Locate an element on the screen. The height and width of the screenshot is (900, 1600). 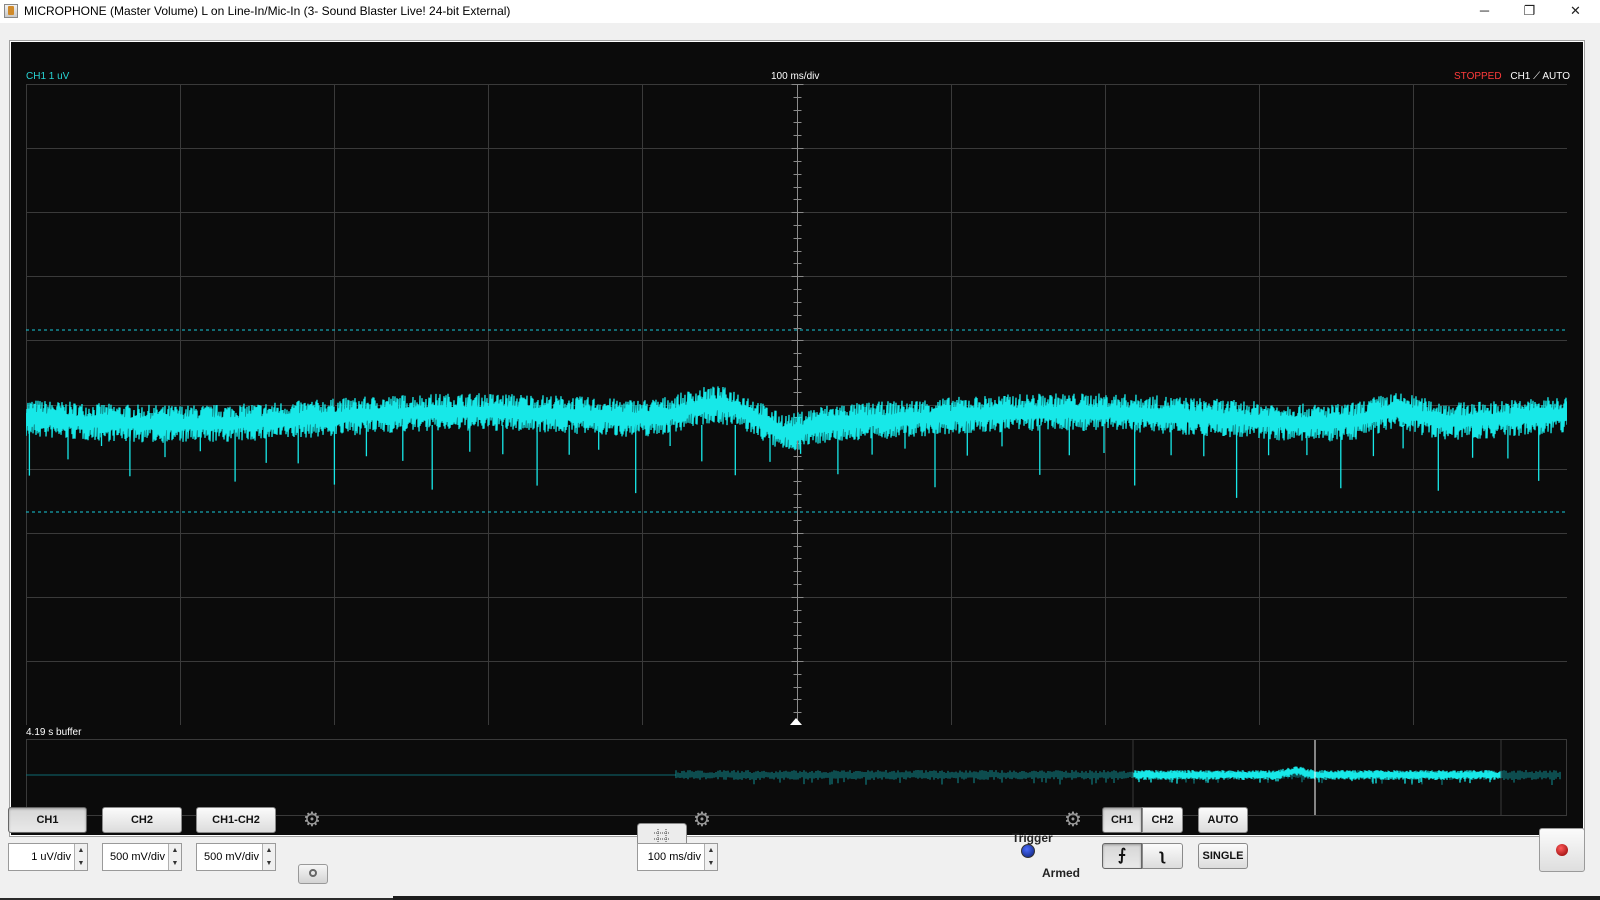
trigger-position-marker is located at coordinates (796, 721).